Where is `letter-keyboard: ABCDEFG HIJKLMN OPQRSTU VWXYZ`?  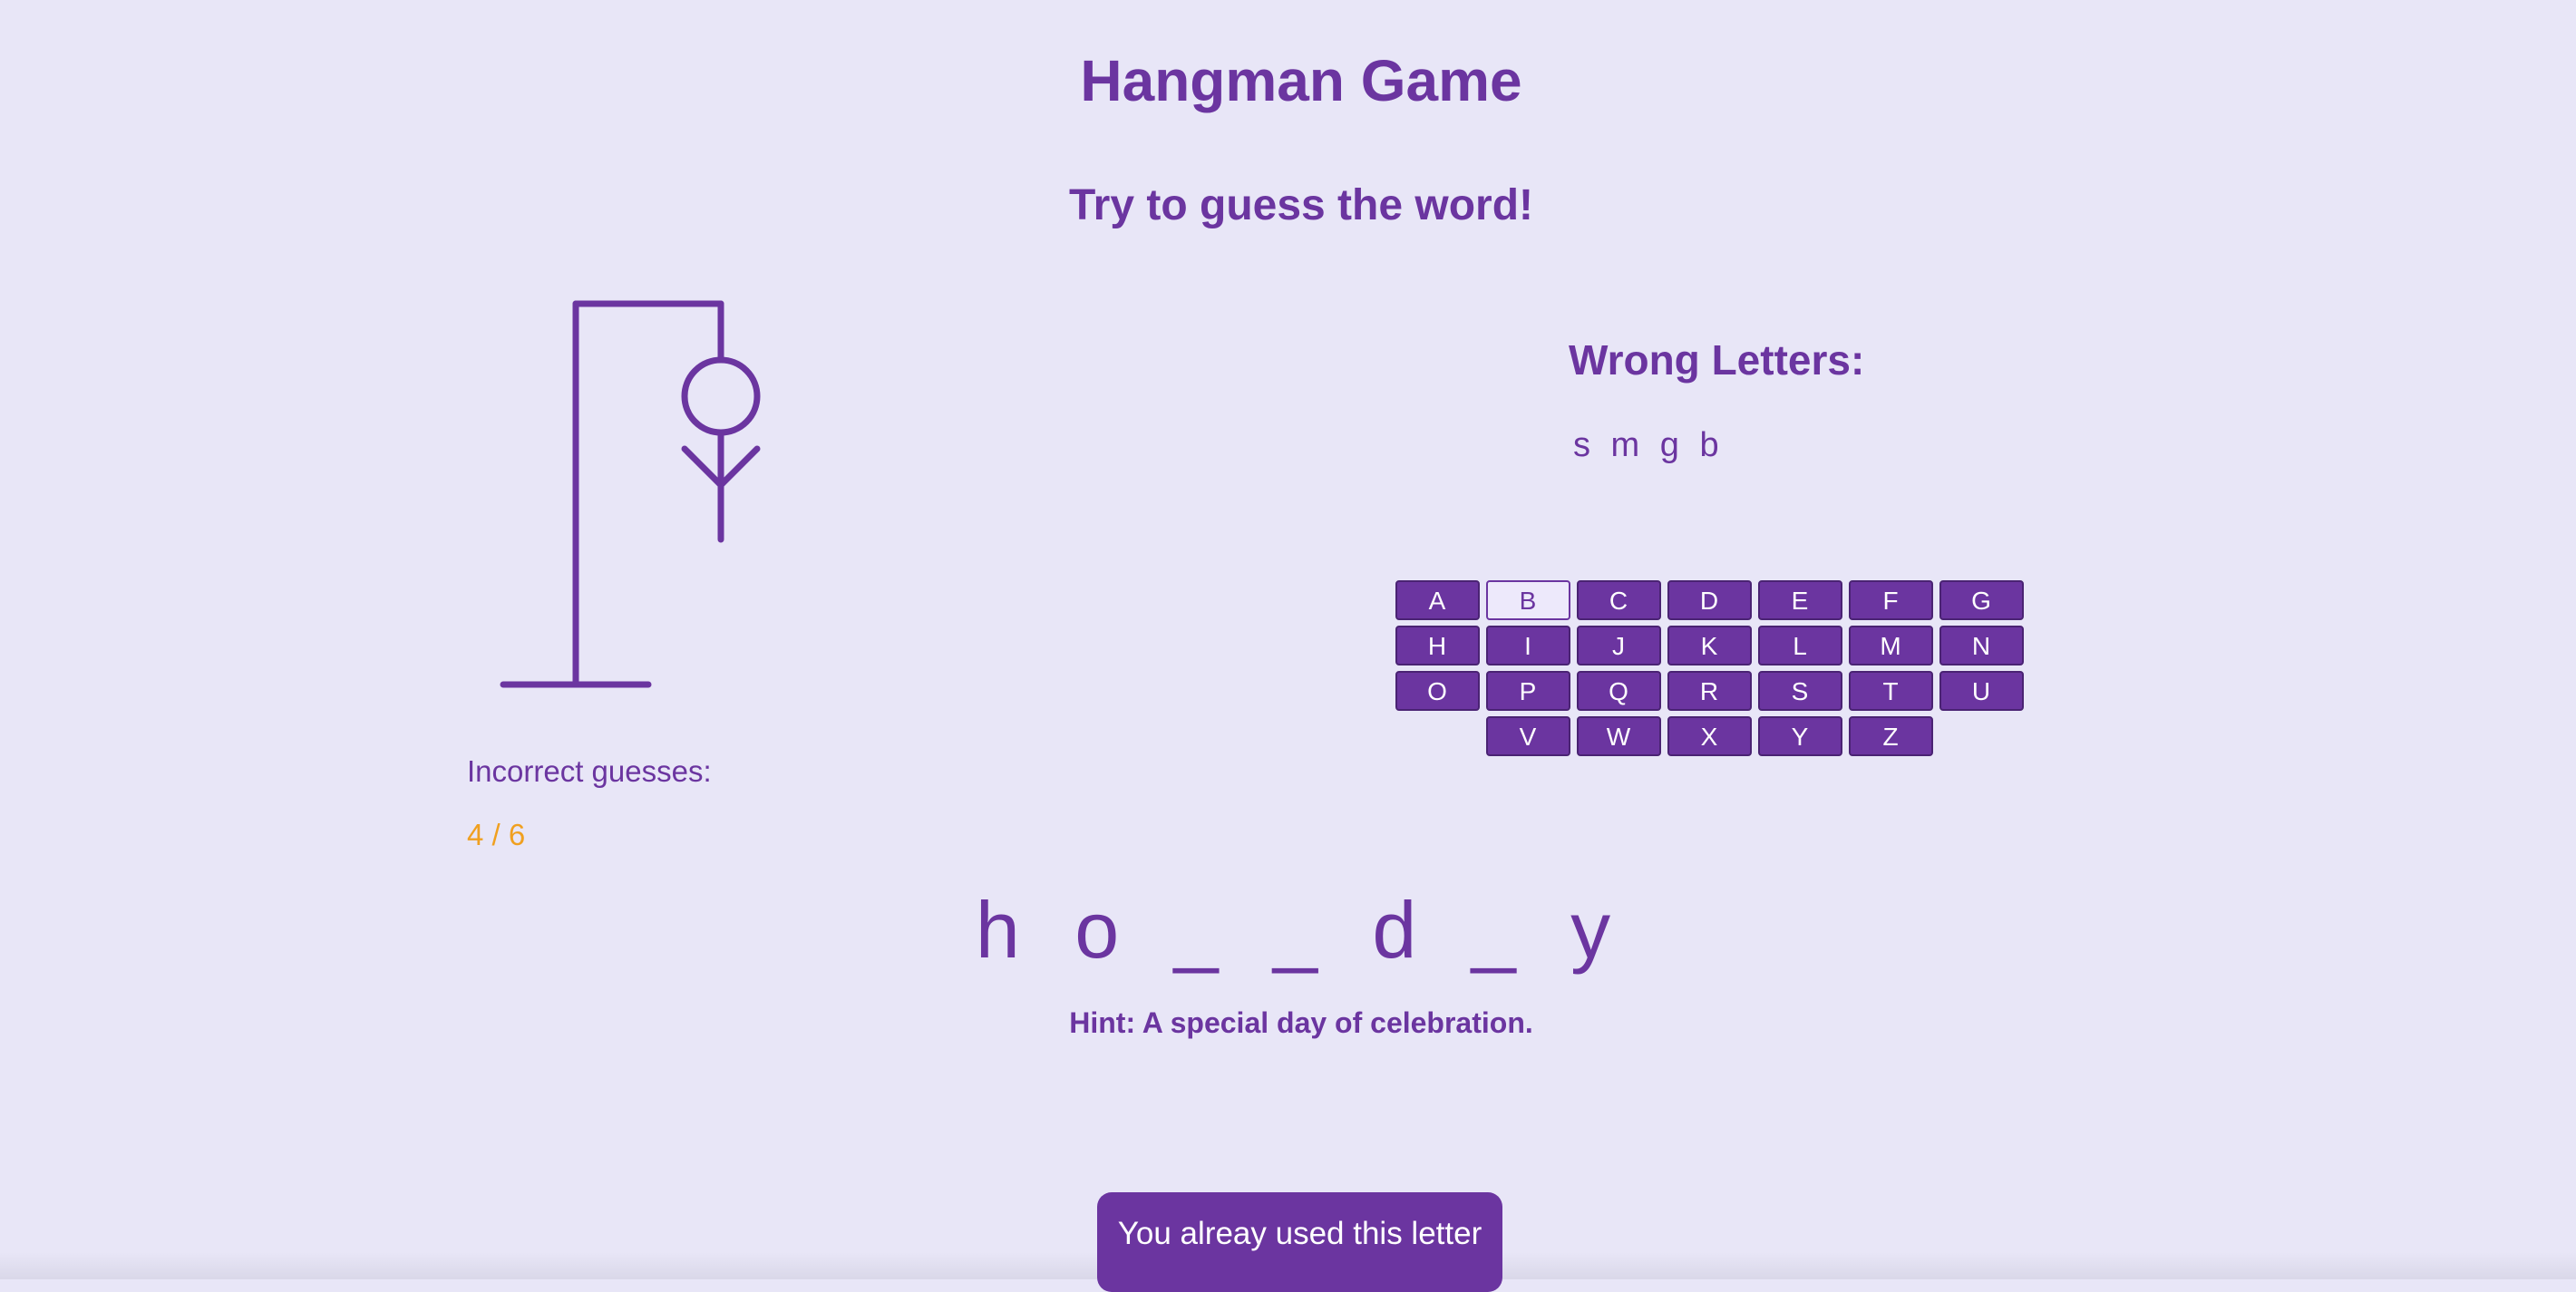 letter-keyboard: ABCDEFG HIJKLMN OPQRSTU VWXYZ is located at coordinates (1709, 671).